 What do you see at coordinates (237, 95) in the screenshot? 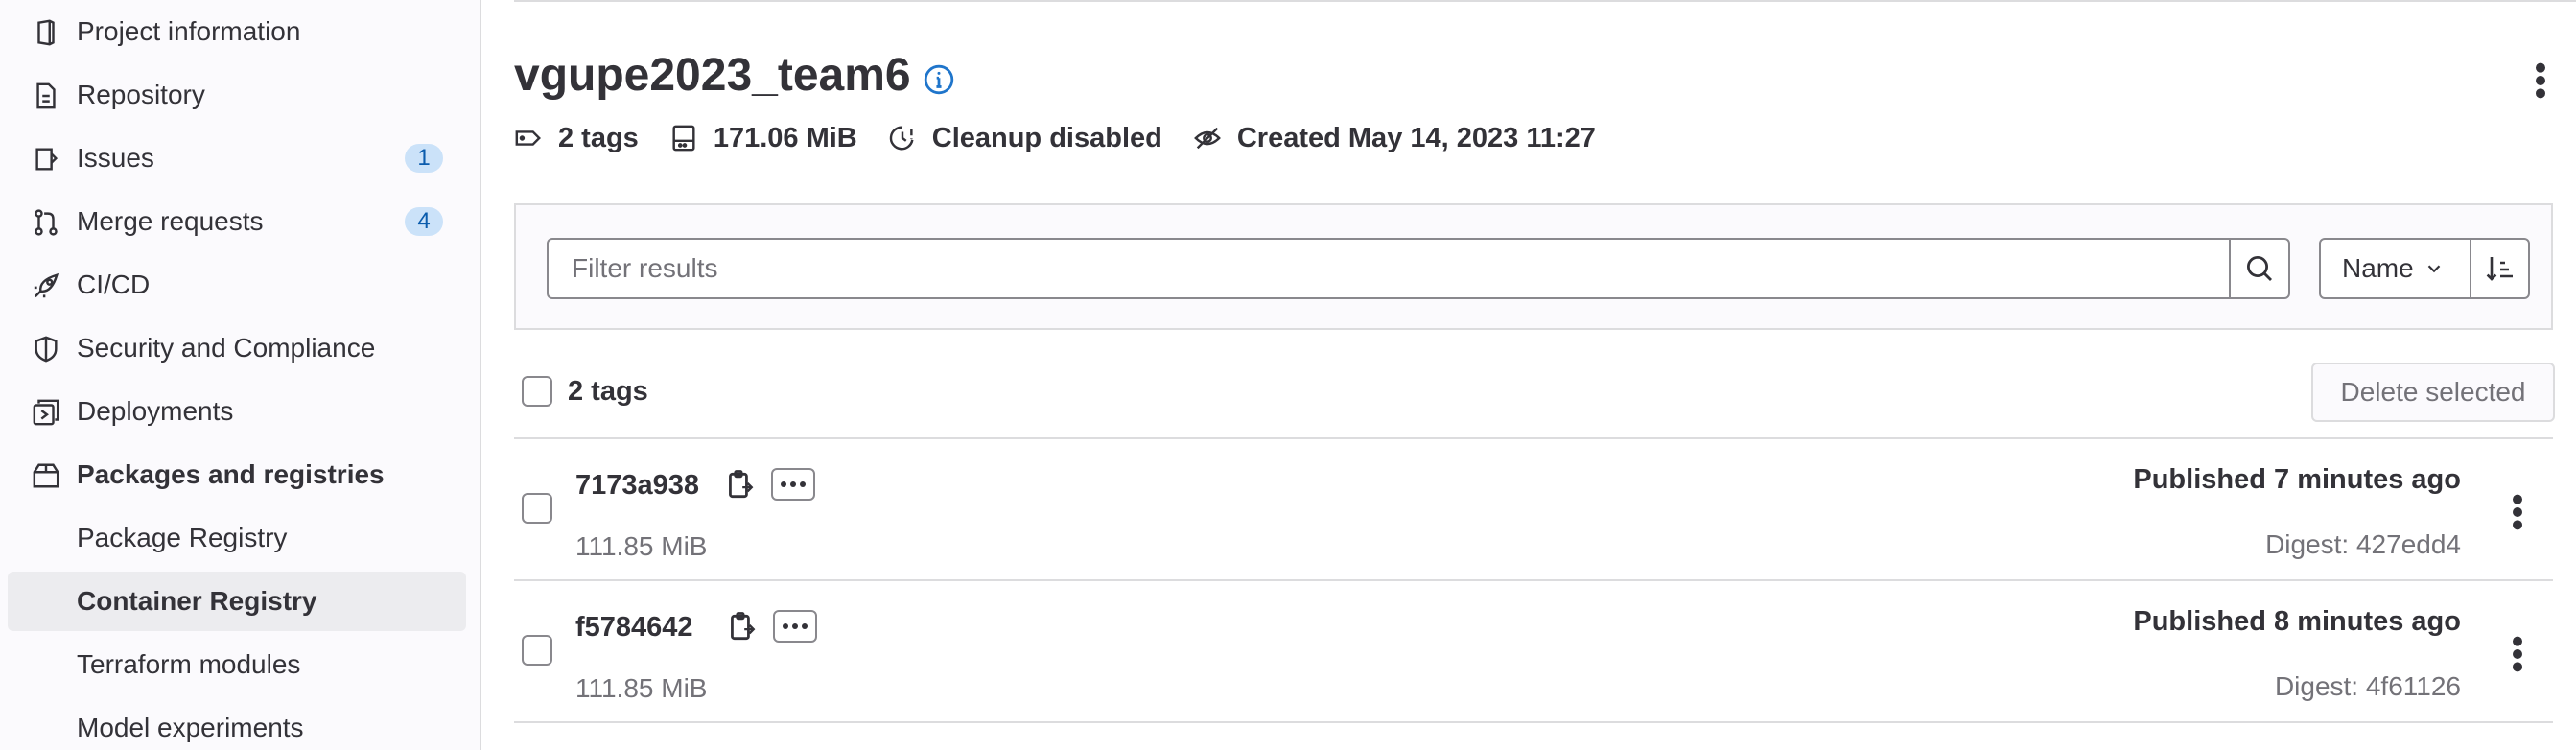
I see `sidebar-item-repository: Repository` at bounding box center [237, 95].